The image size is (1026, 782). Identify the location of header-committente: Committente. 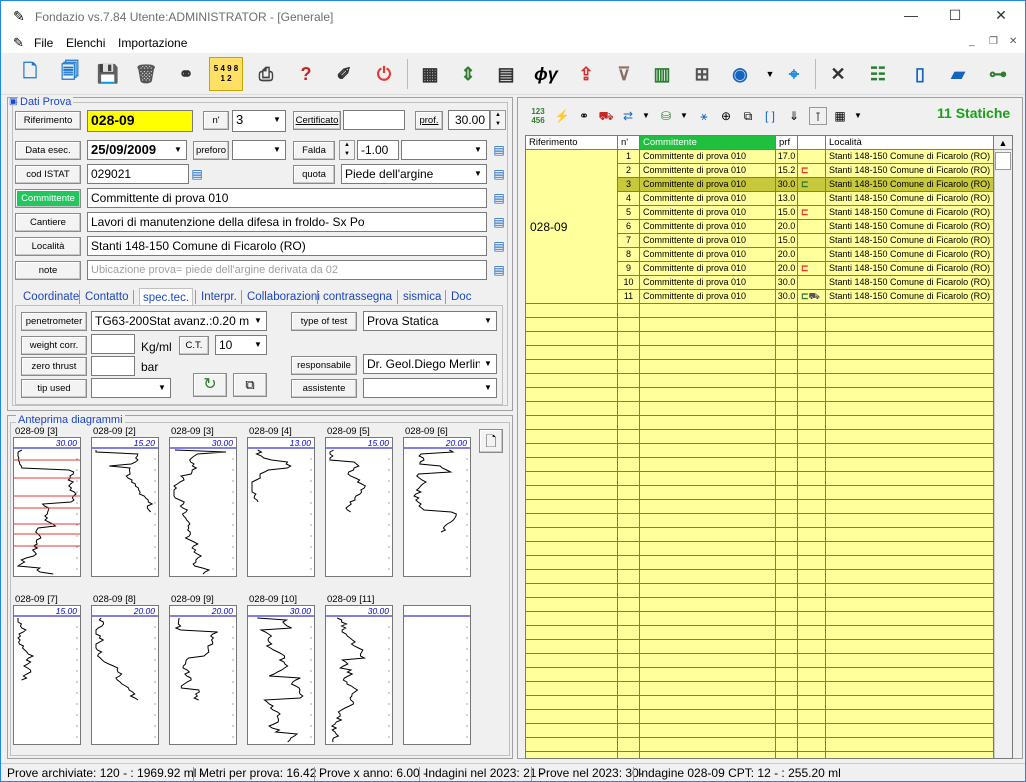
(708, 143).